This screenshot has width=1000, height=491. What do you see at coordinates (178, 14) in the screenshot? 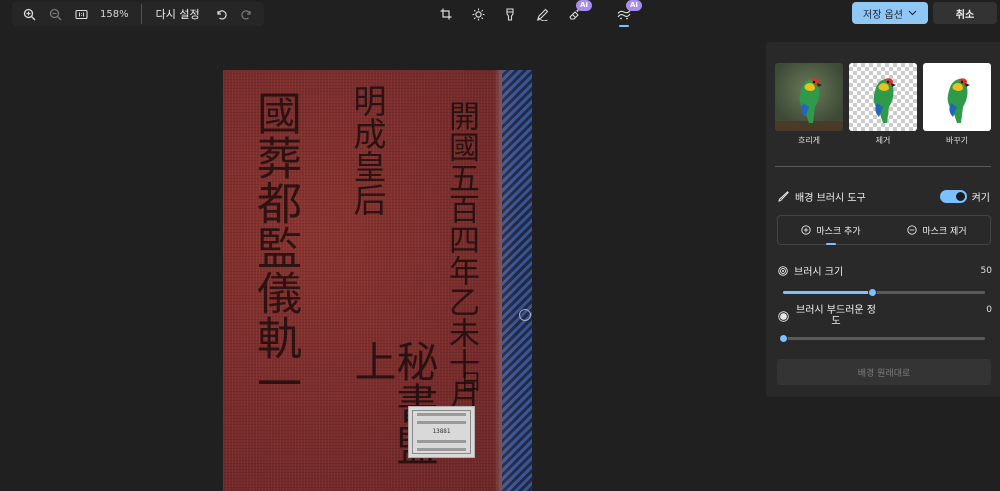
I see `reset-button: 다시 설정` at bounding box center [178, 14].